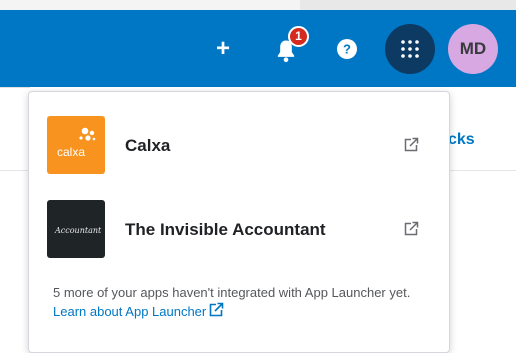 The width and height of the screenshot is (516, 353). What do you see at coordinates (71, 152) in the screenshot?
I see `svg-text: calxa` at bounding box center [71, 152].